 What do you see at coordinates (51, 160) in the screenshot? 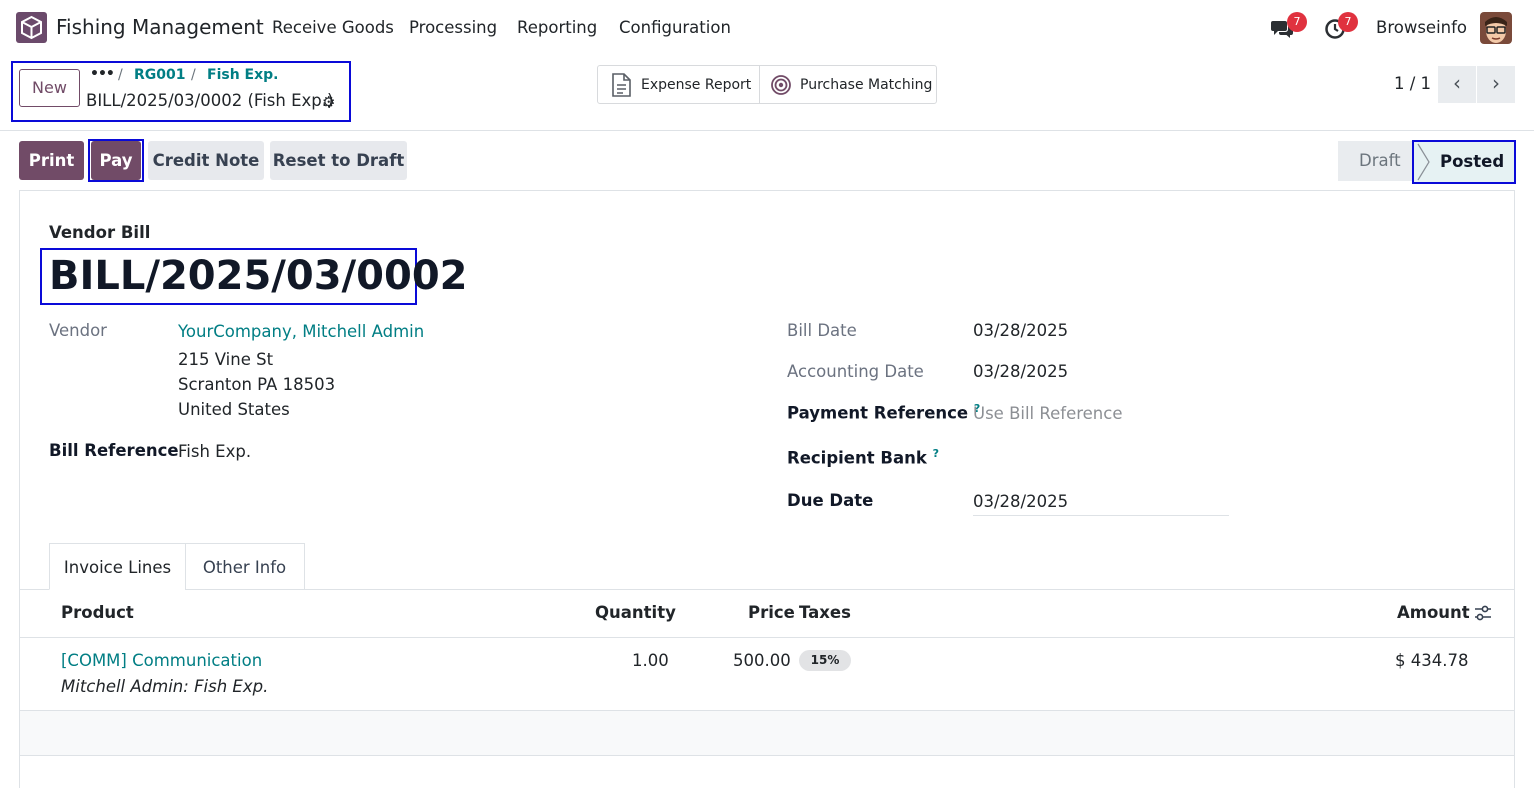
I see `print-button: Print` at bounding box center [51, 160].